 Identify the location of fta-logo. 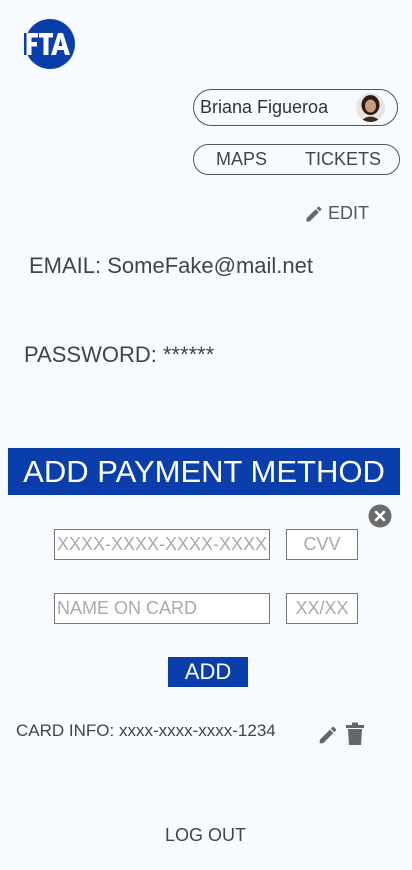
(49, 44).